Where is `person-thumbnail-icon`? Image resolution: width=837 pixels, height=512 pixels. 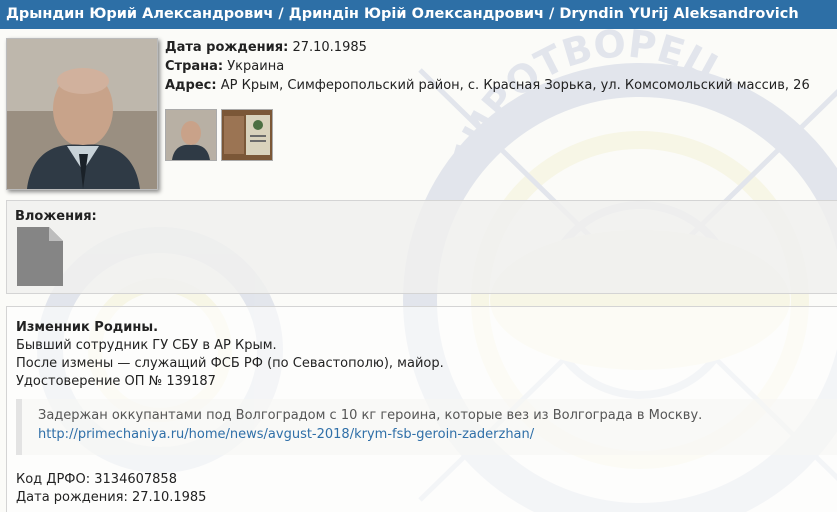
person-thumbnail-icon is located at coordinates (191, 135).